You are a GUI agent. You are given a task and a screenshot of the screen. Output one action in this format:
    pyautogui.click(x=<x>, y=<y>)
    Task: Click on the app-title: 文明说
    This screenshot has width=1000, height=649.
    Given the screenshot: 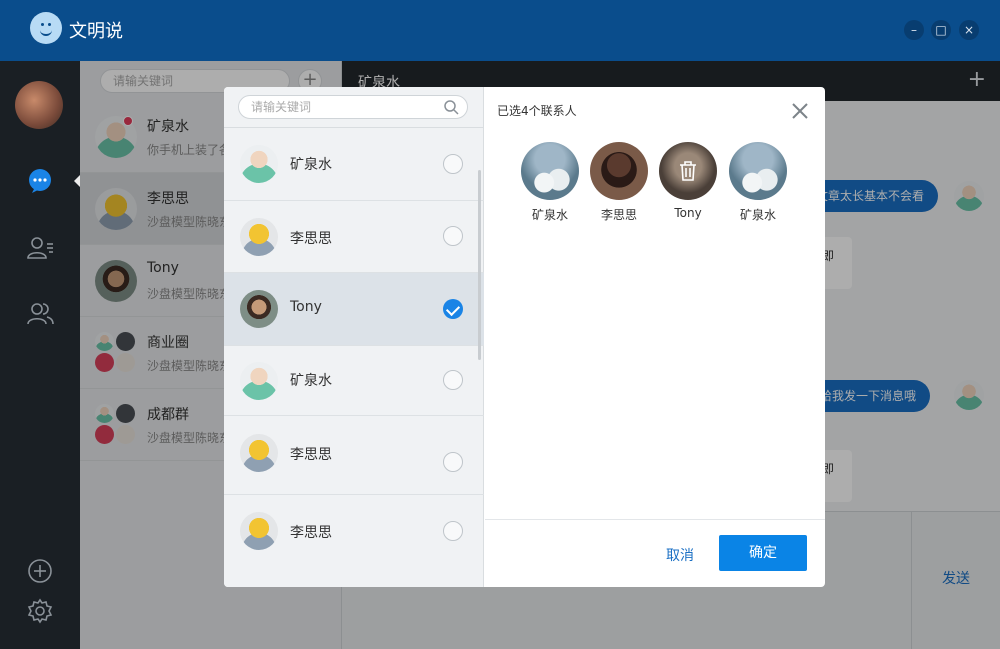 What is the action you would take?
    pyautogui.click(x=96, y=31)
    